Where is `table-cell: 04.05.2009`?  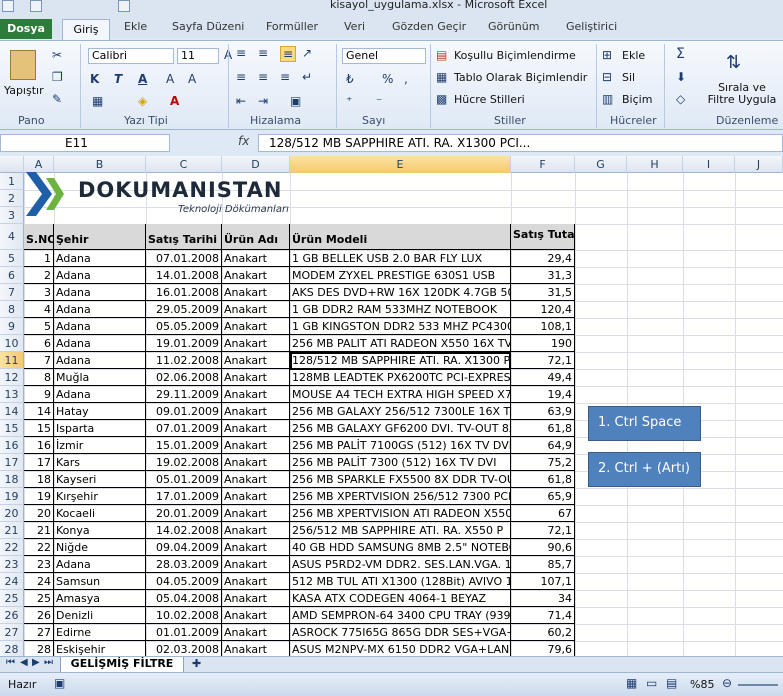
table-cell: 04.05.2009 is located at coordinates (184, 581).